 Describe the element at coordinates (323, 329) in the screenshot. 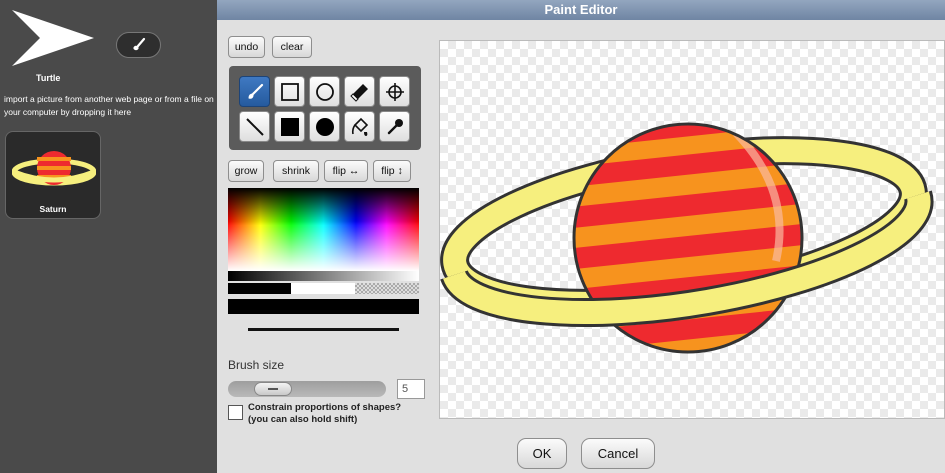

I see `brush-preview-line` at that location.